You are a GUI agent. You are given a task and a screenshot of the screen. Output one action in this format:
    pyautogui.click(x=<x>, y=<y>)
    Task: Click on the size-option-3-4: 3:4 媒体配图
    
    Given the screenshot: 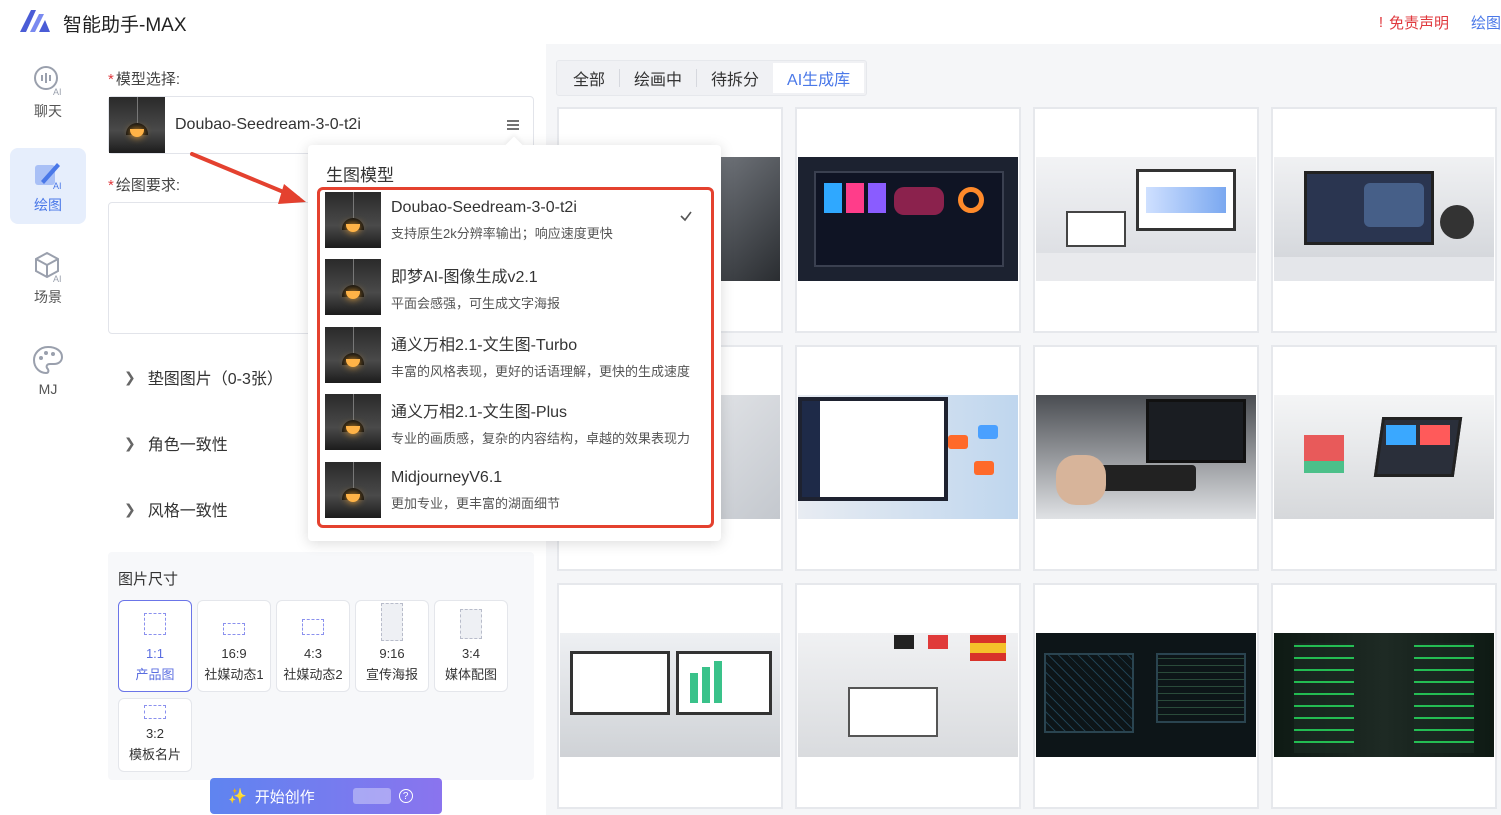 What is the action you would take?
    pyautogui.click(x=471, y=646)
    